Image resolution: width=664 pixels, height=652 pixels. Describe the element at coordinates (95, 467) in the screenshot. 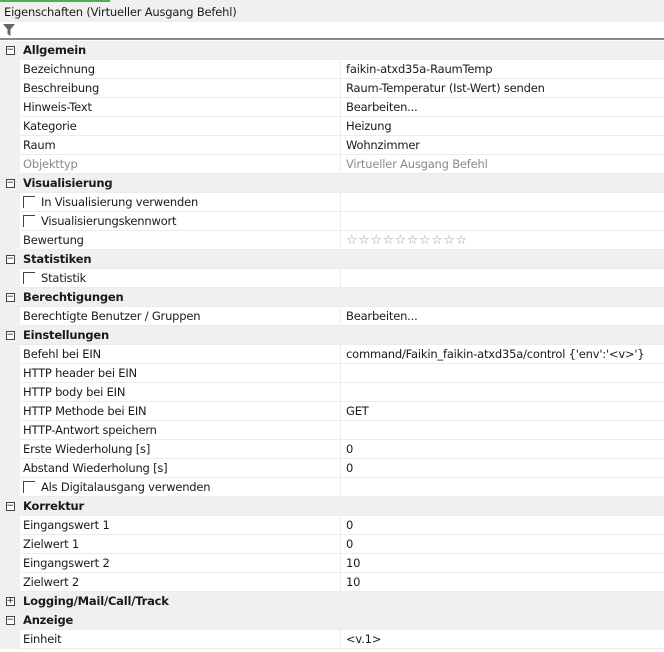

I see `property-label: Abstand Wiederholung [s]` at that location.